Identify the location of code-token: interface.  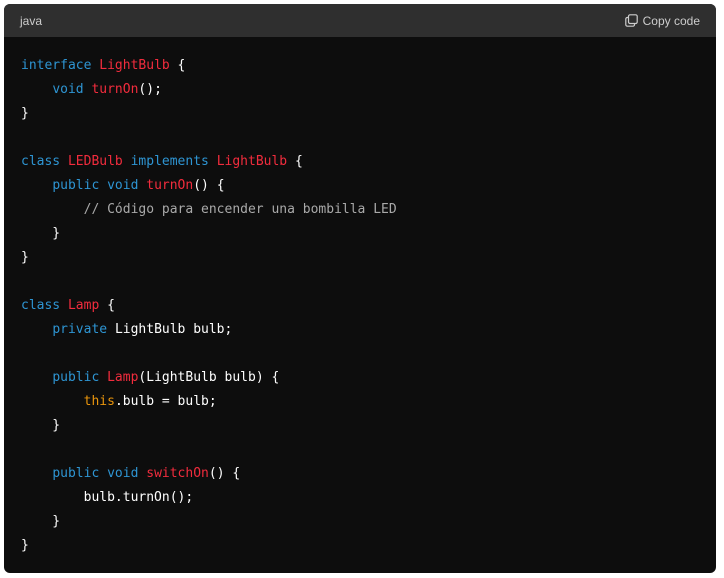
(60, 65).